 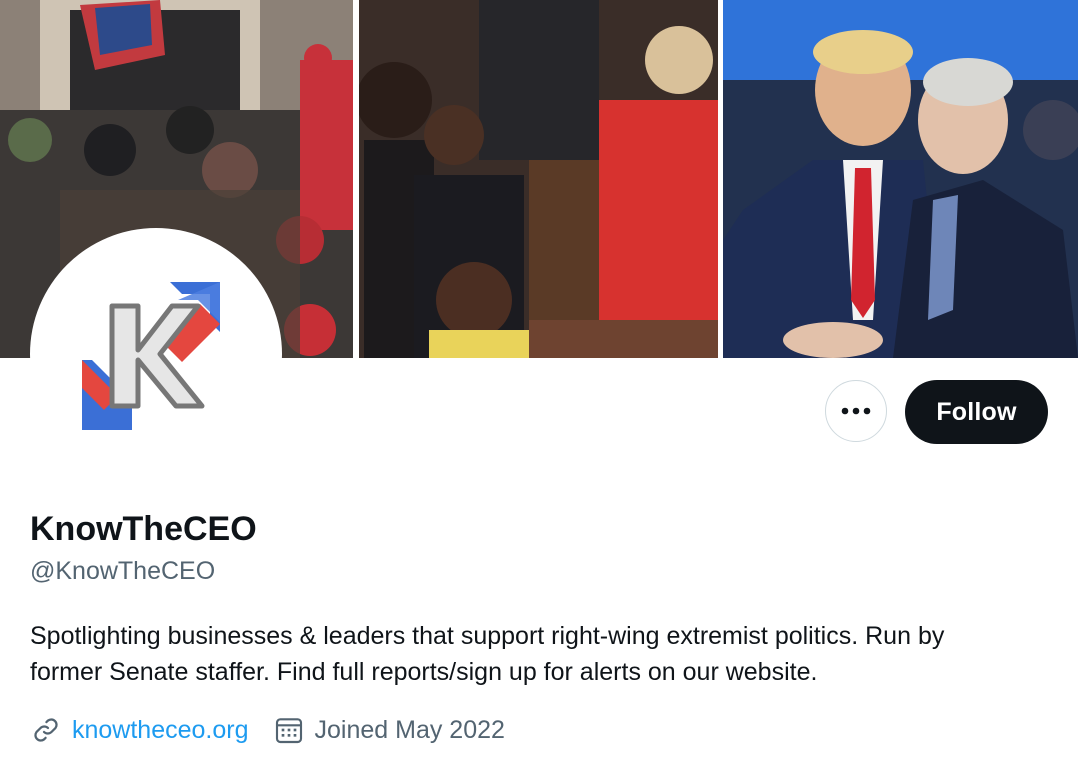 I want to click on profile-avatar, so click(x=156, y=354).